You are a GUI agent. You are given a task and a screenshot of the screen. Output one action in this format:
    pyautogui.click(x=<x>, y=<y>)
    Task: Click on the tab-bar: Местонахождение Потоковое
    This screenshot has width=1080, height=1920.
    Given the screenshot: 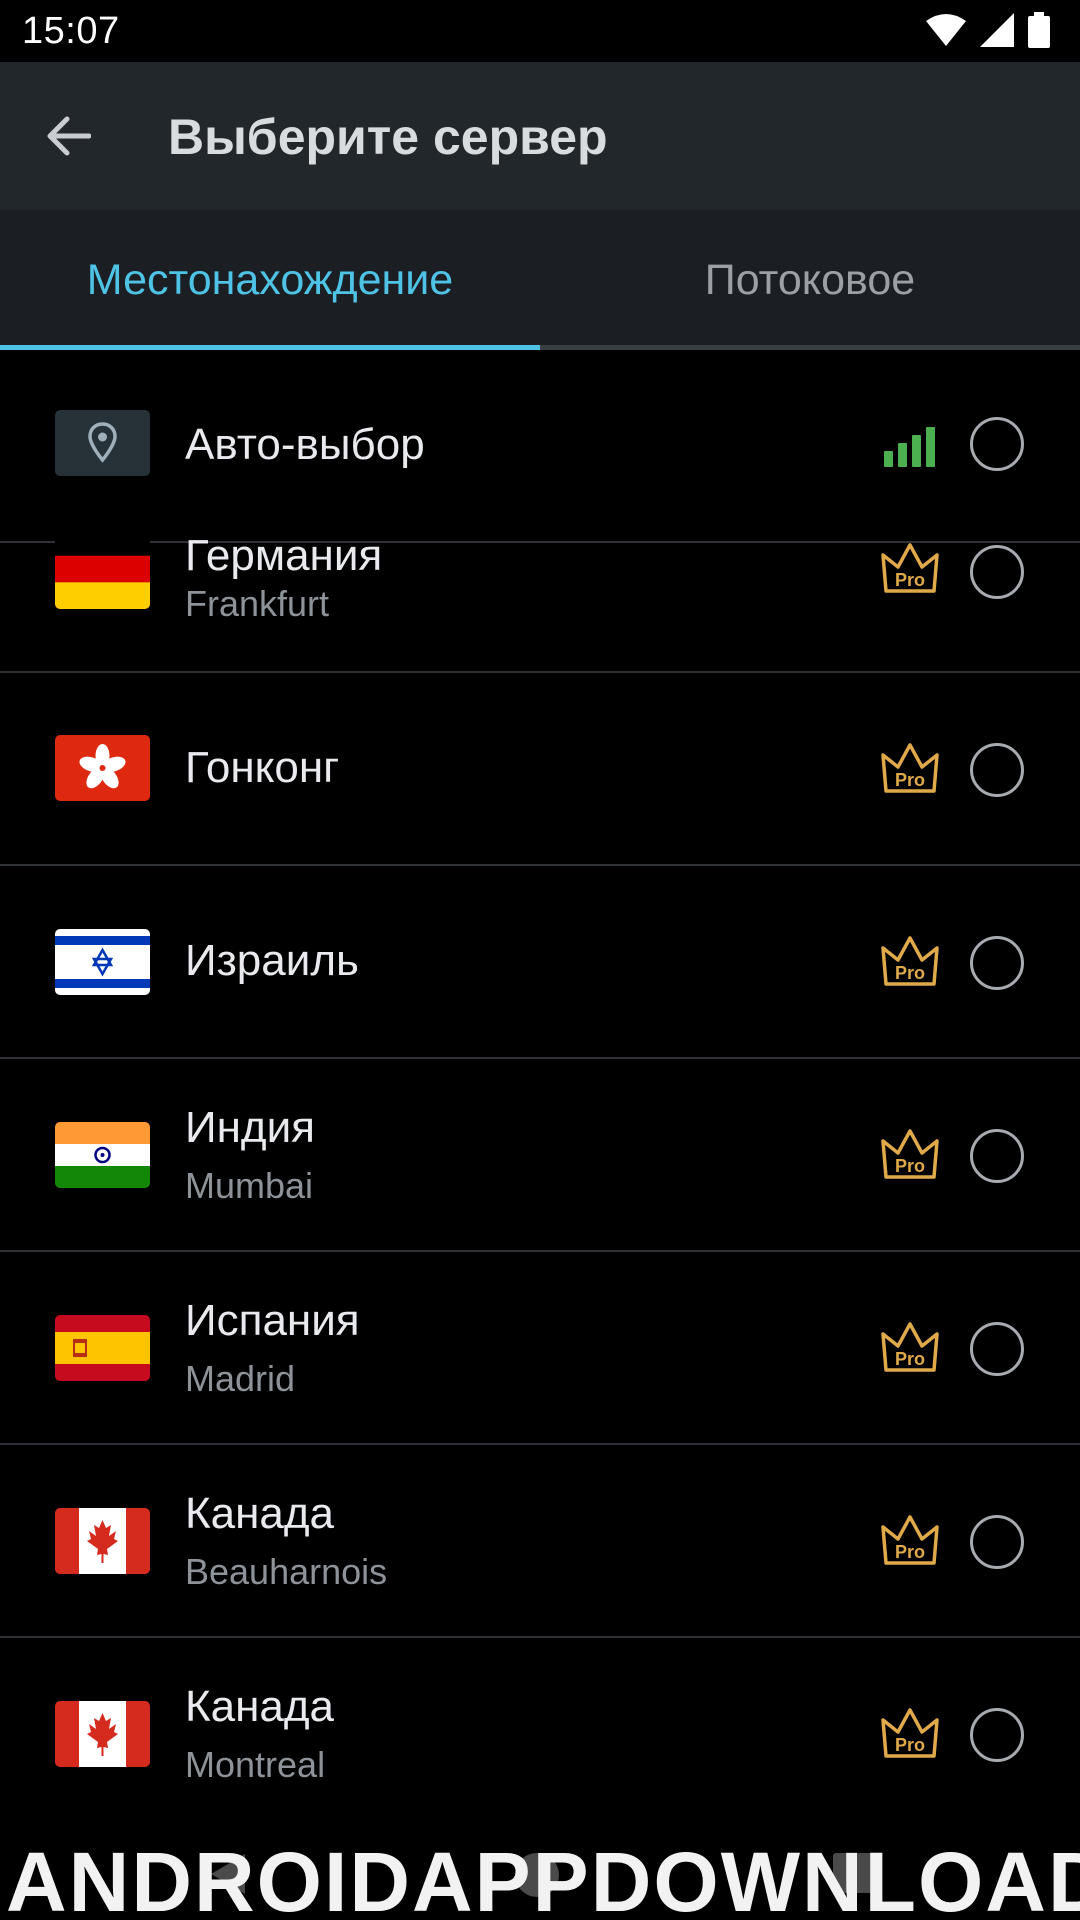 What is the action you would take?
    pyautogui.click(x=540, y=280)
    